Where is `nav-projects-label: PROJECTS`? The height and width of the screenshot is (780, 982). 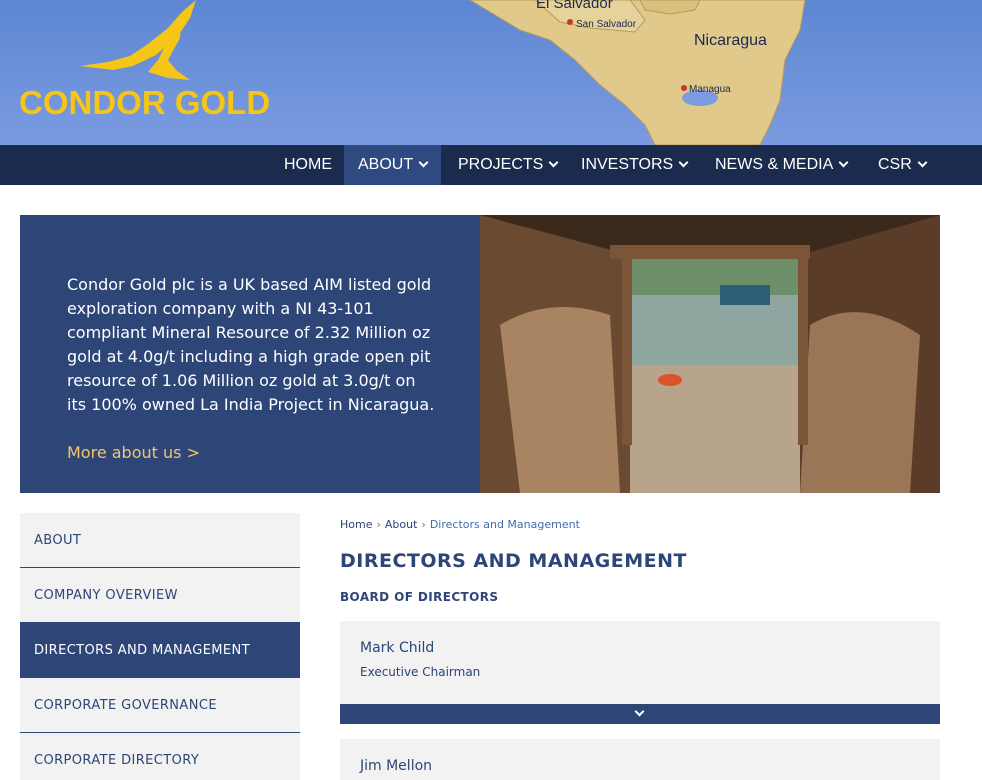 nav-projects-label: PROJECTS is located at coordinates (501, 164).